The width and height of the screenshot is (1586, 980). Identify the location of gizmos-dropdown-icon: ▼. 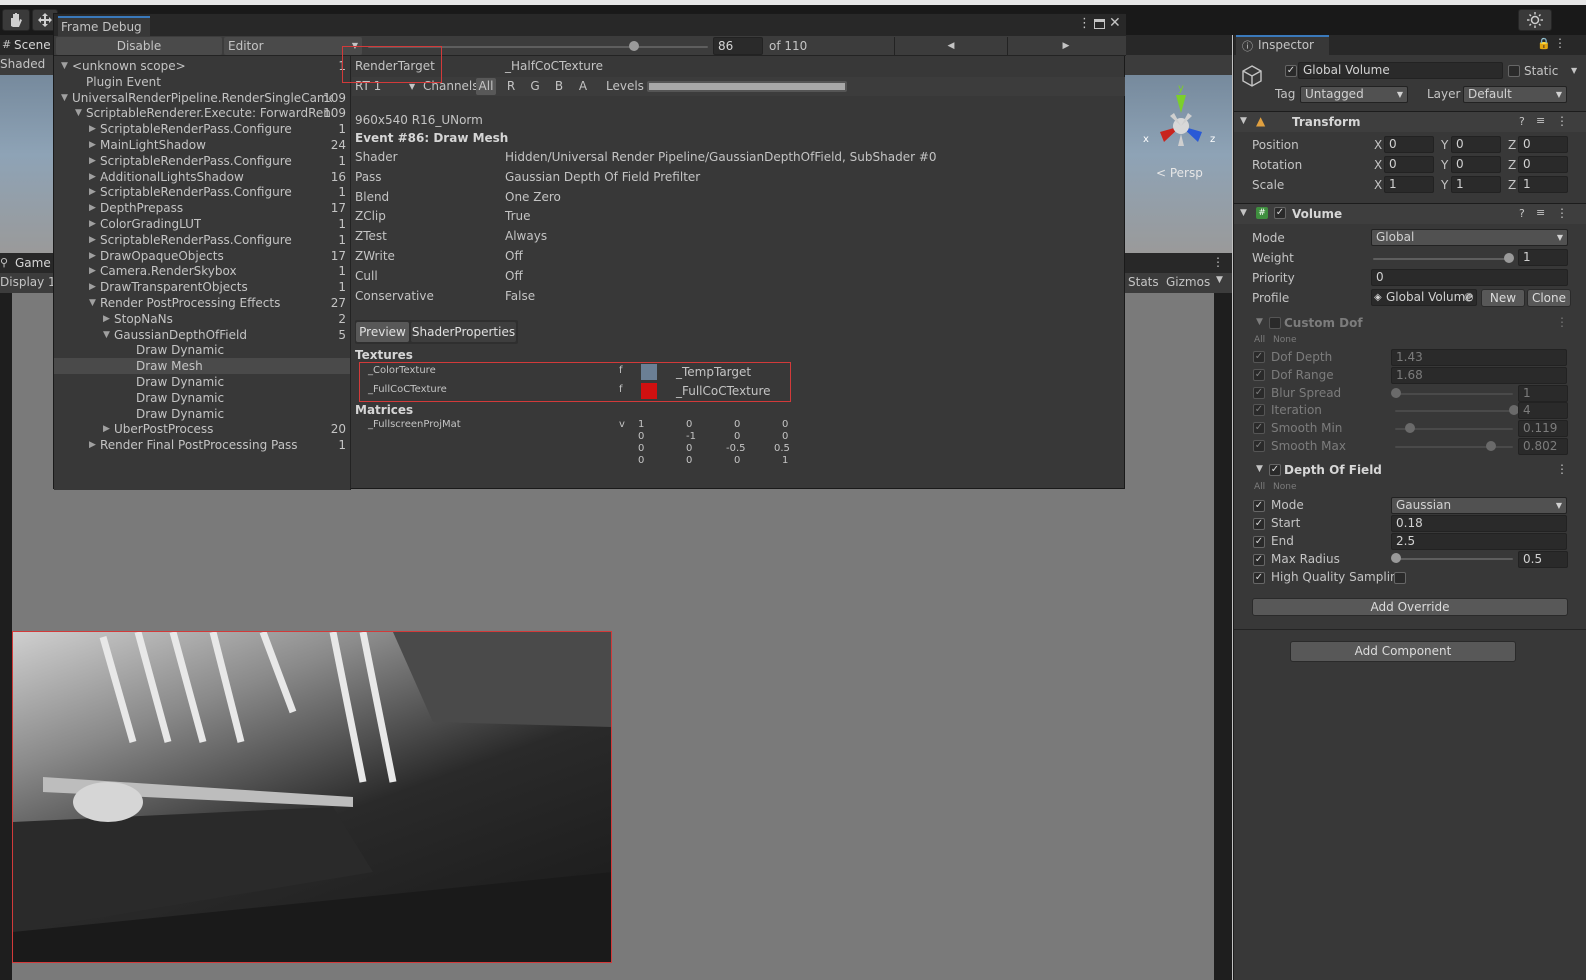
(1219, 280).